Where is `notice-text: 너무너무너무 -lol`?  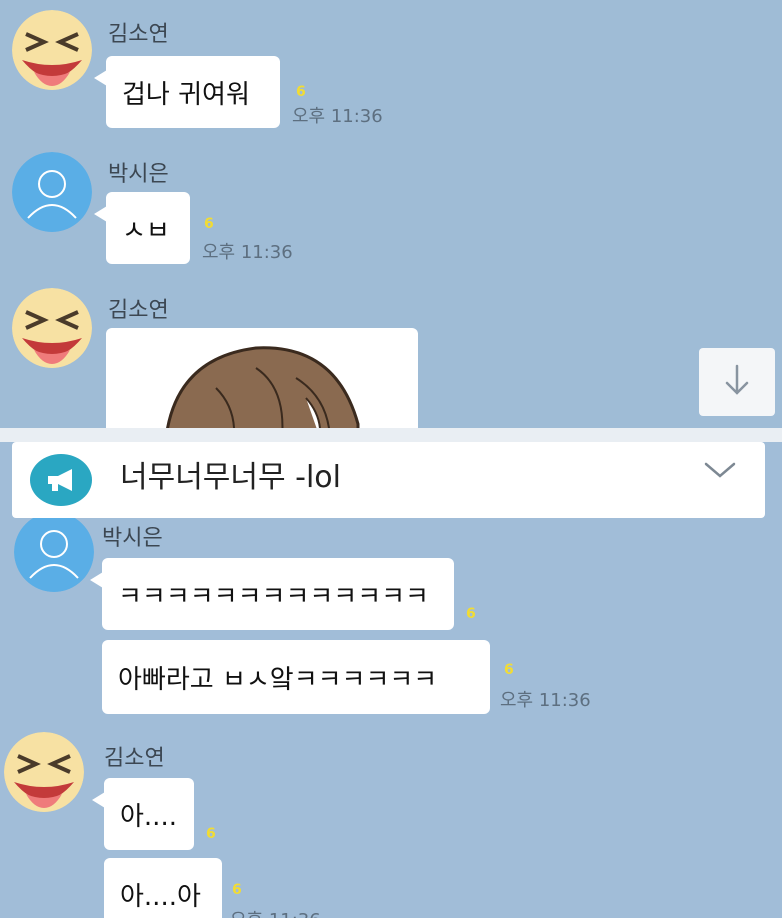
notice-text: 너무너무너무 -lol is located at coordinates (230, 477).